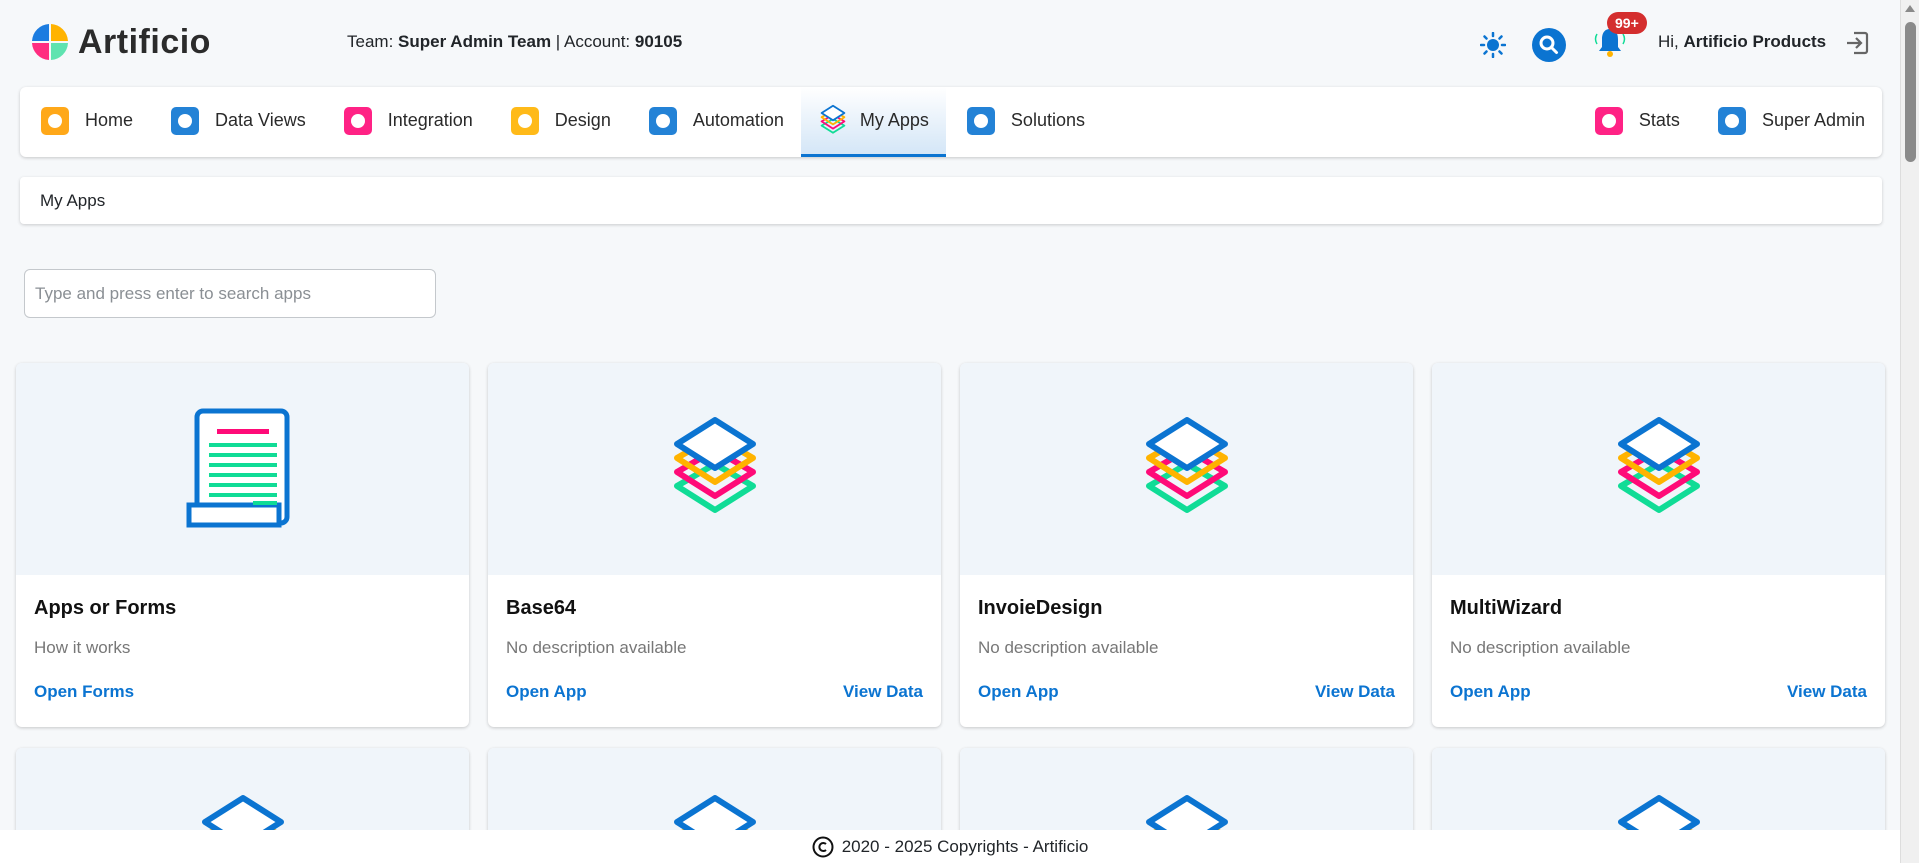  I want to click on logout-icon, so click(1857, 43).